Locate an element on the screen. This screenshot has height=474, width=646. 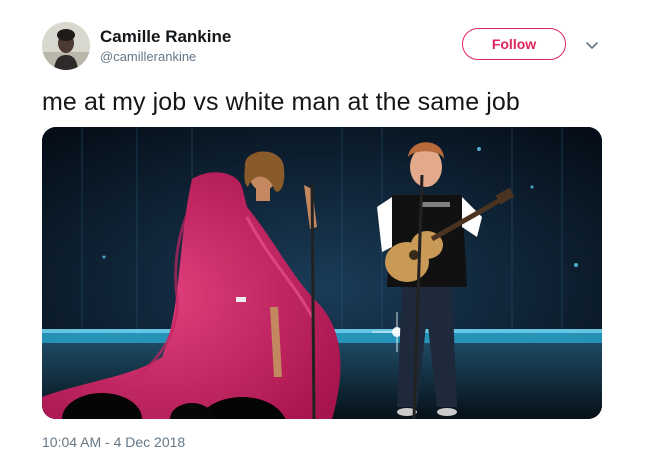
follow-button: Follow is located at coordinates (514, 44).